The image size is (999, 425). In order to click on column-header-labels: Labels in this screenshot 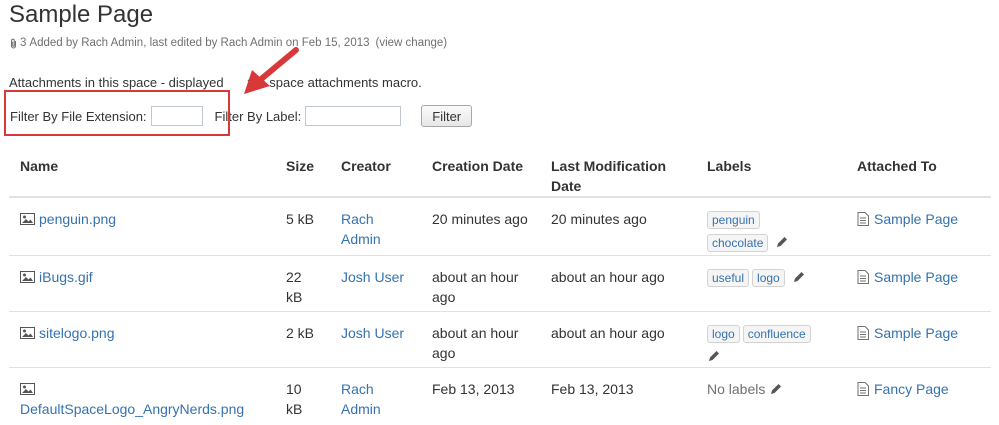, I will do `click(771, 172)`.